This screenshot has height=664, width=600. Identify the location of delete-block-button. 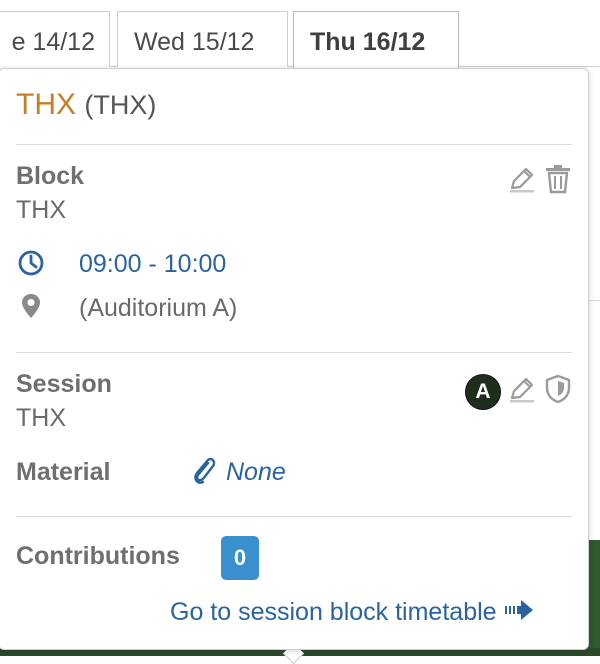
(558, 181).